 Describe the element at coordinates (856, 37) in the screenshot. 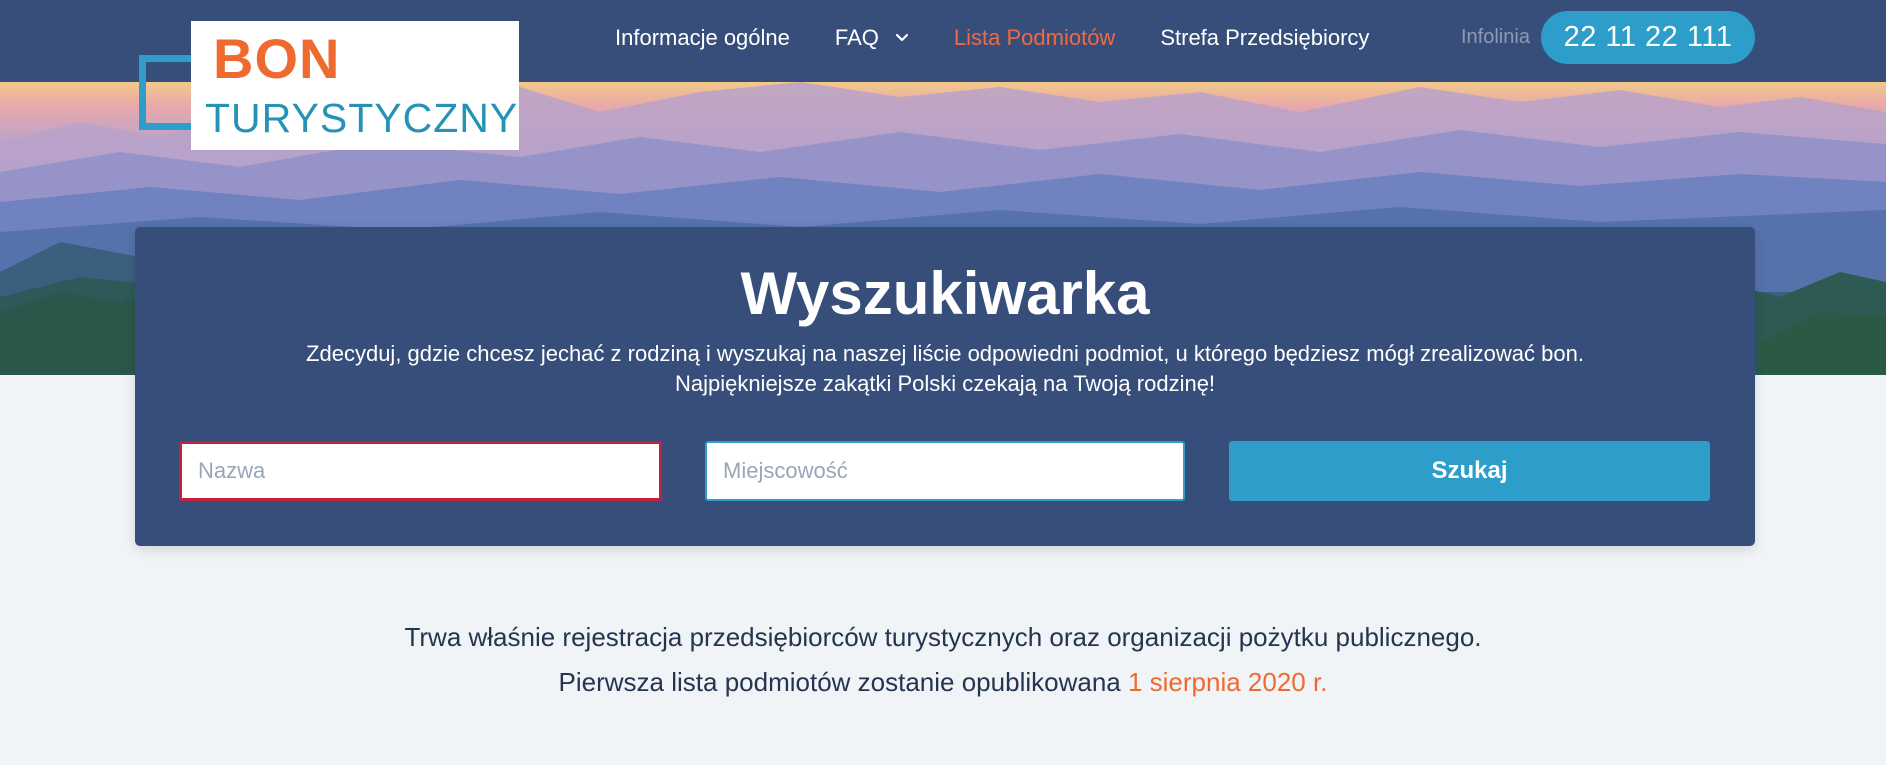

I see `nav-item-faq-label: FAQ` at that location.